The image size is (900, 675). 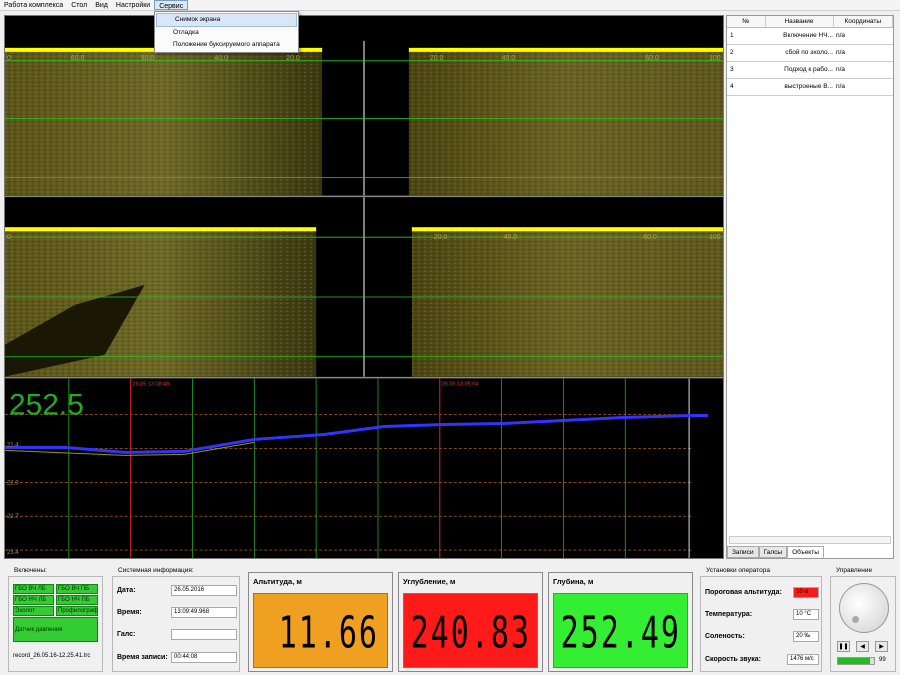 I want to click on sound-speed-field: 1476 м/с, so click(x=803, y=659).